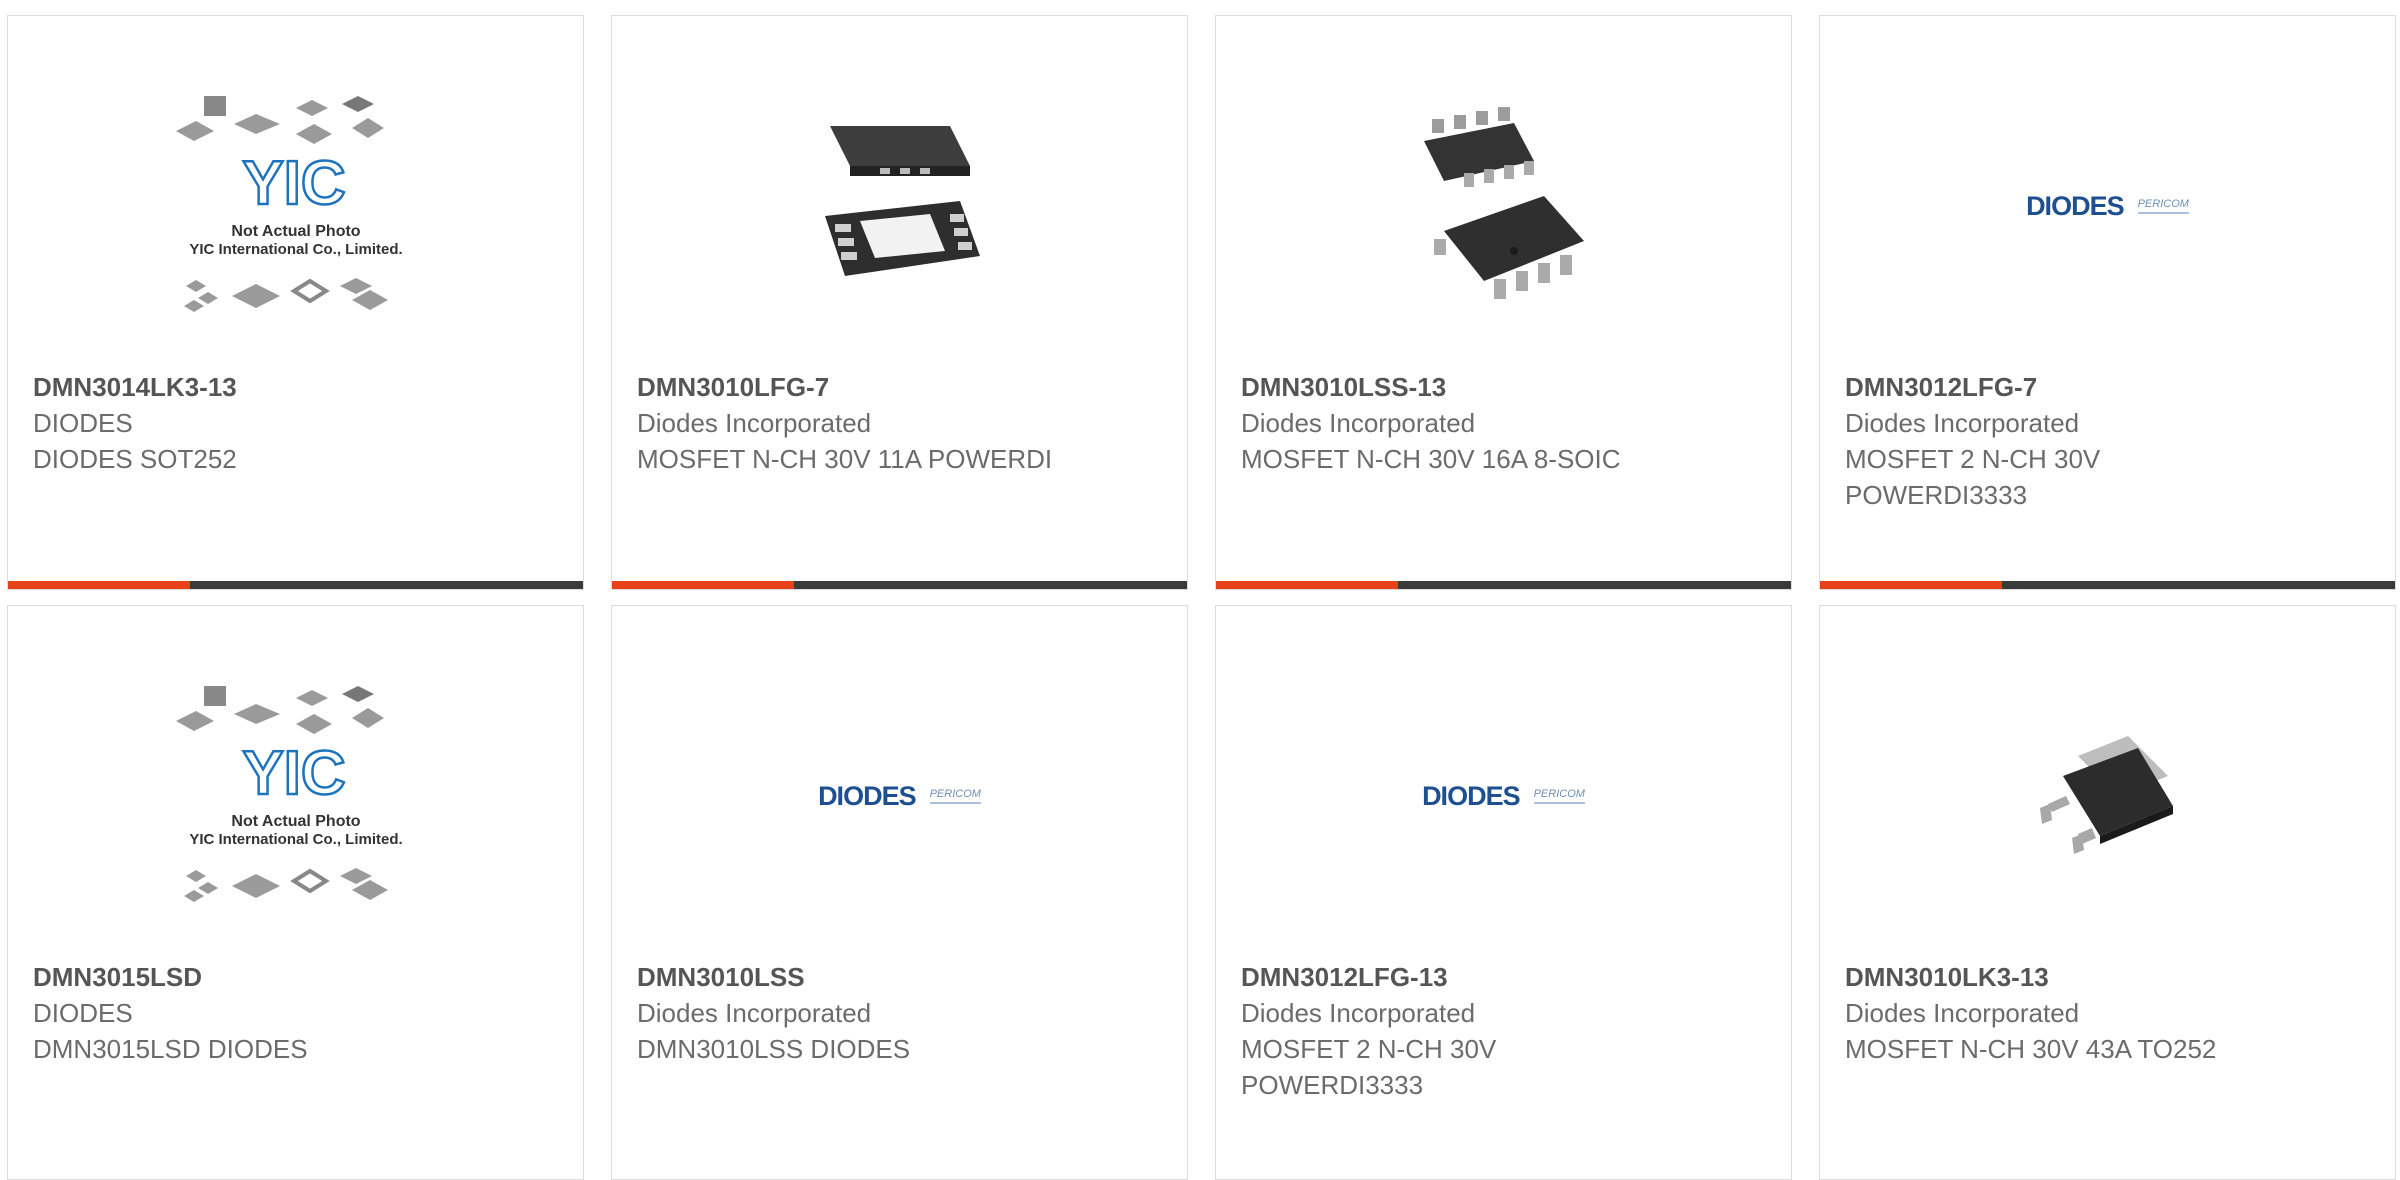 The image size is (2400, 1180). What do you see at coordinates (2110, 387) in the screenshot?
I see `part-number-link: DMN3012LFG-7` at bounding box center [2110, 387].